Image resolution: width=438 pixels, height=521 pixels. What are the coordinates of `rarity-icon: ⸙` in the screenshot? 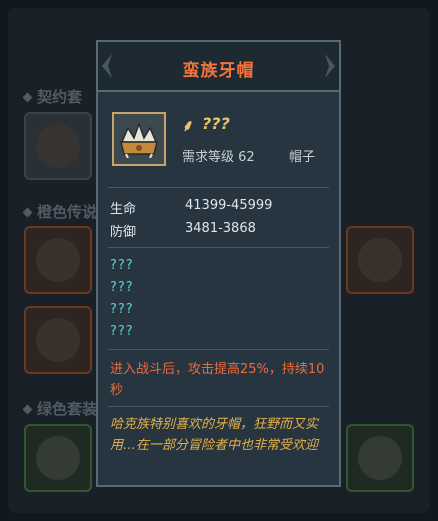 It's located at (188, 125).